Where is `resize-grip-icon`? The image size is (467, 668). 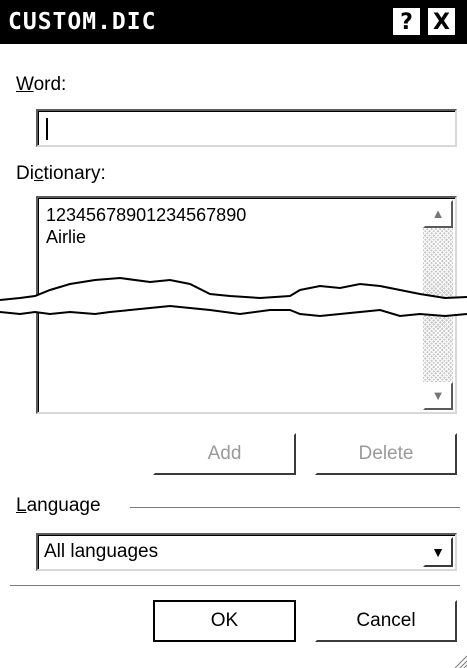
resize-grip-icon is located at coordinates (459, 660).